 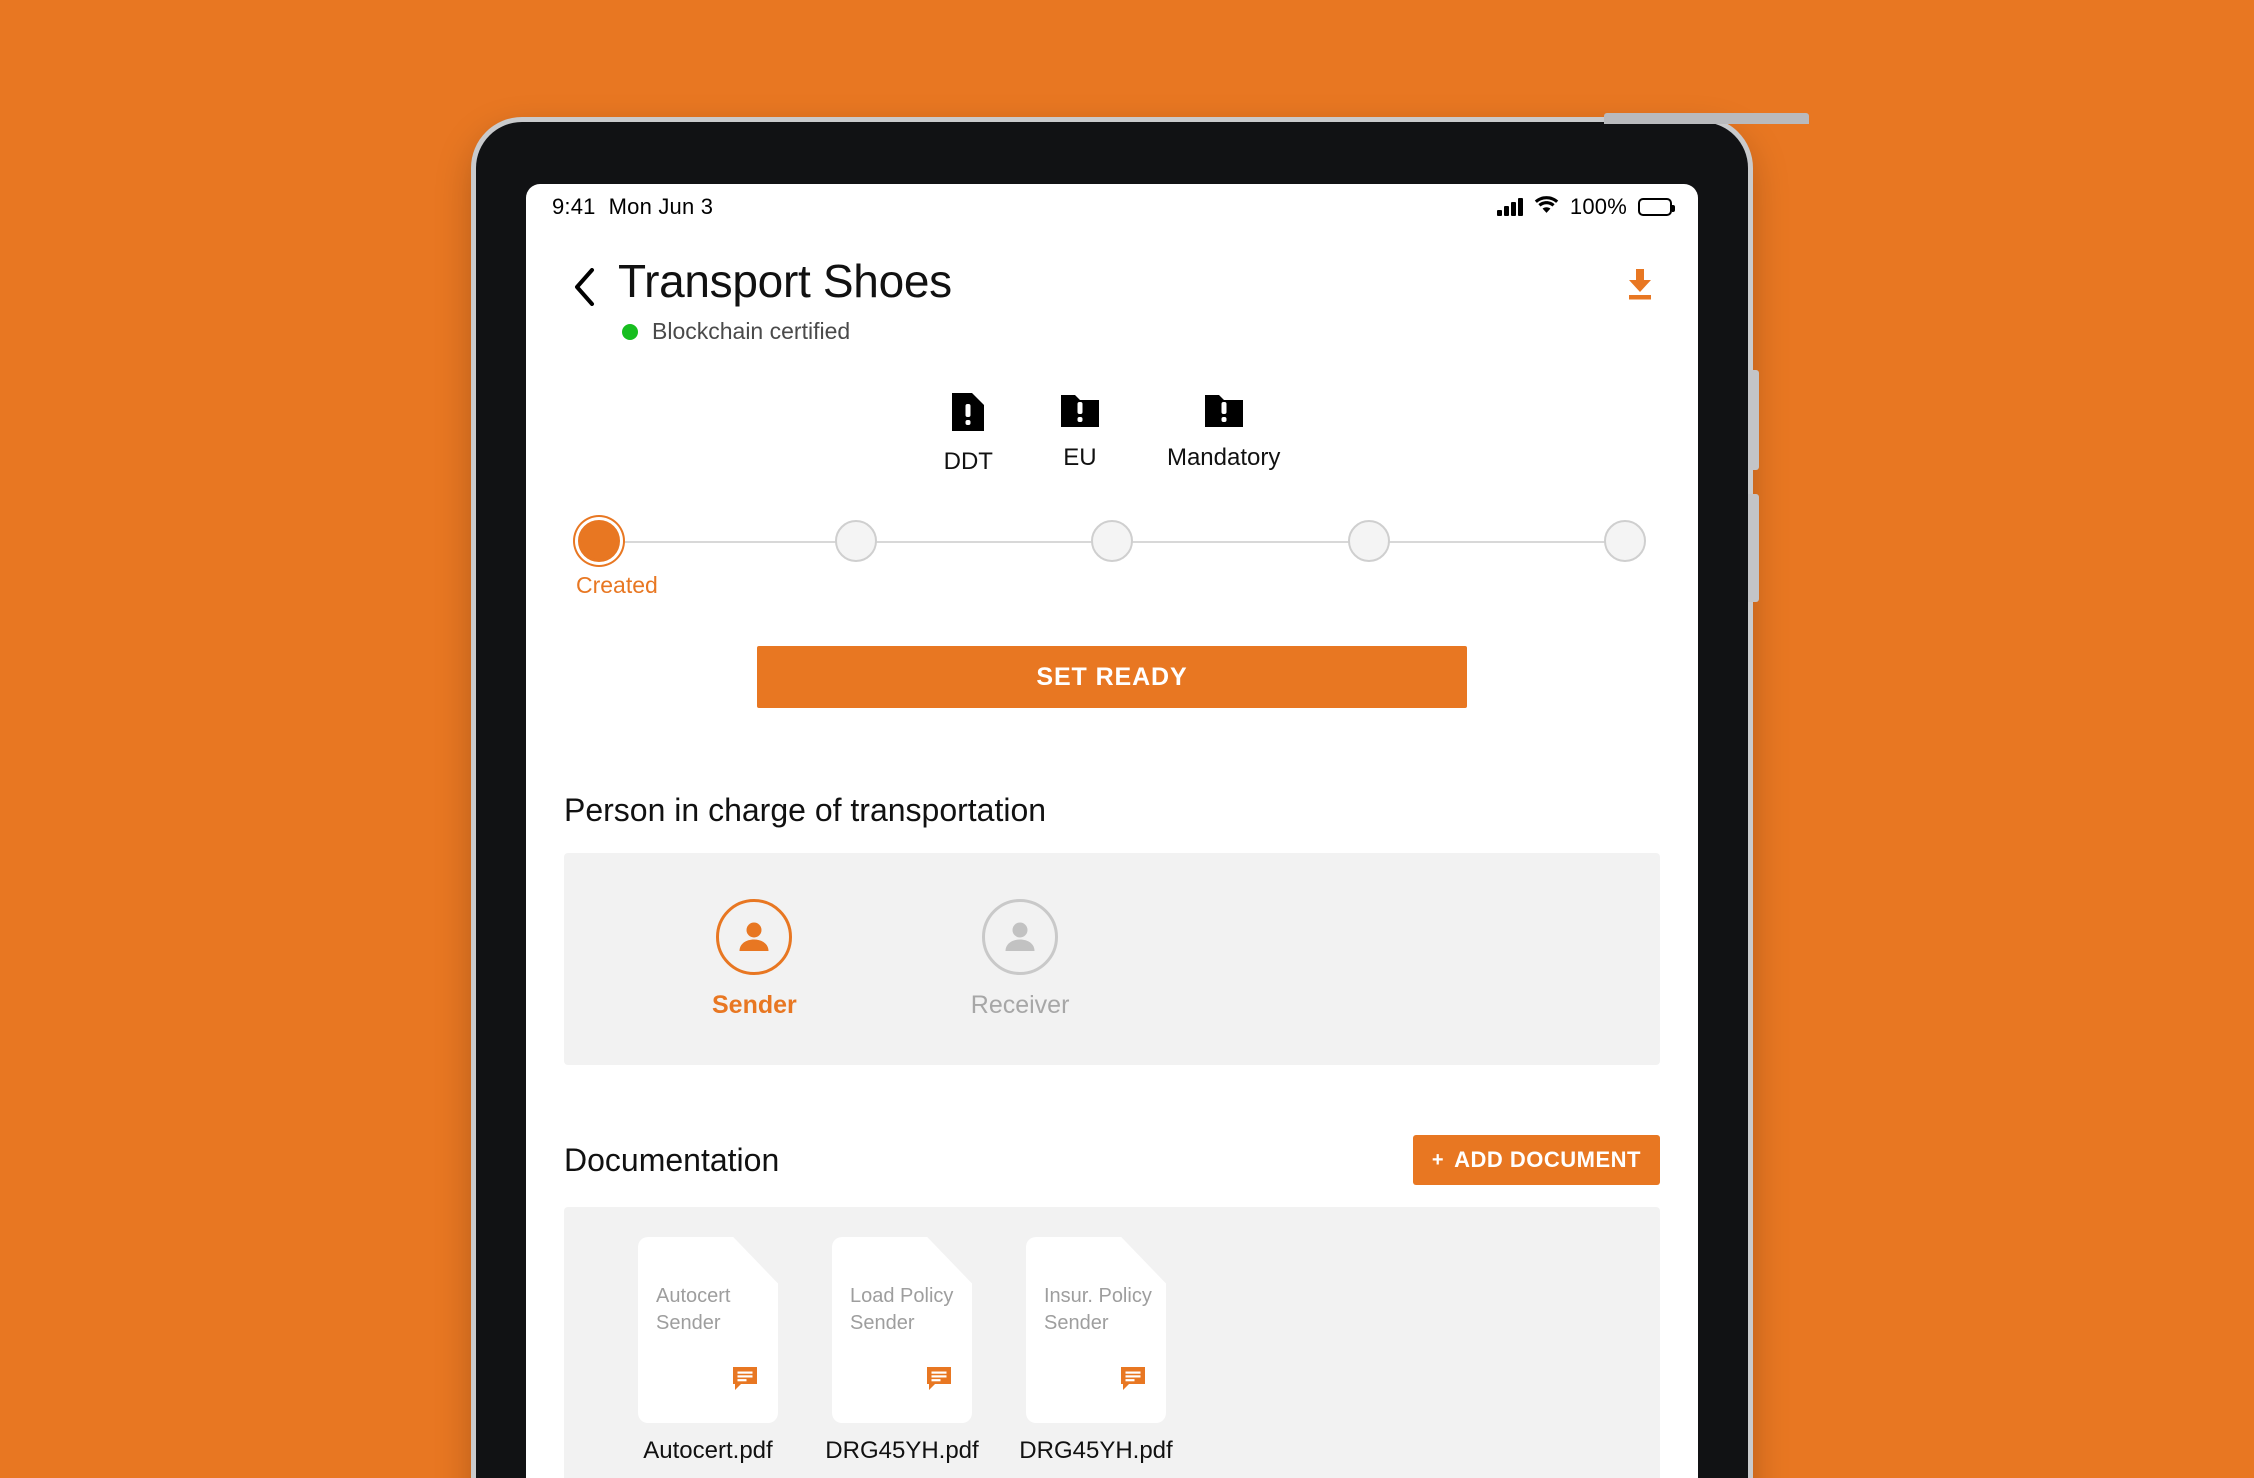 I want to click on set-ready-button: SET READY, so click(x=1112, y=677).